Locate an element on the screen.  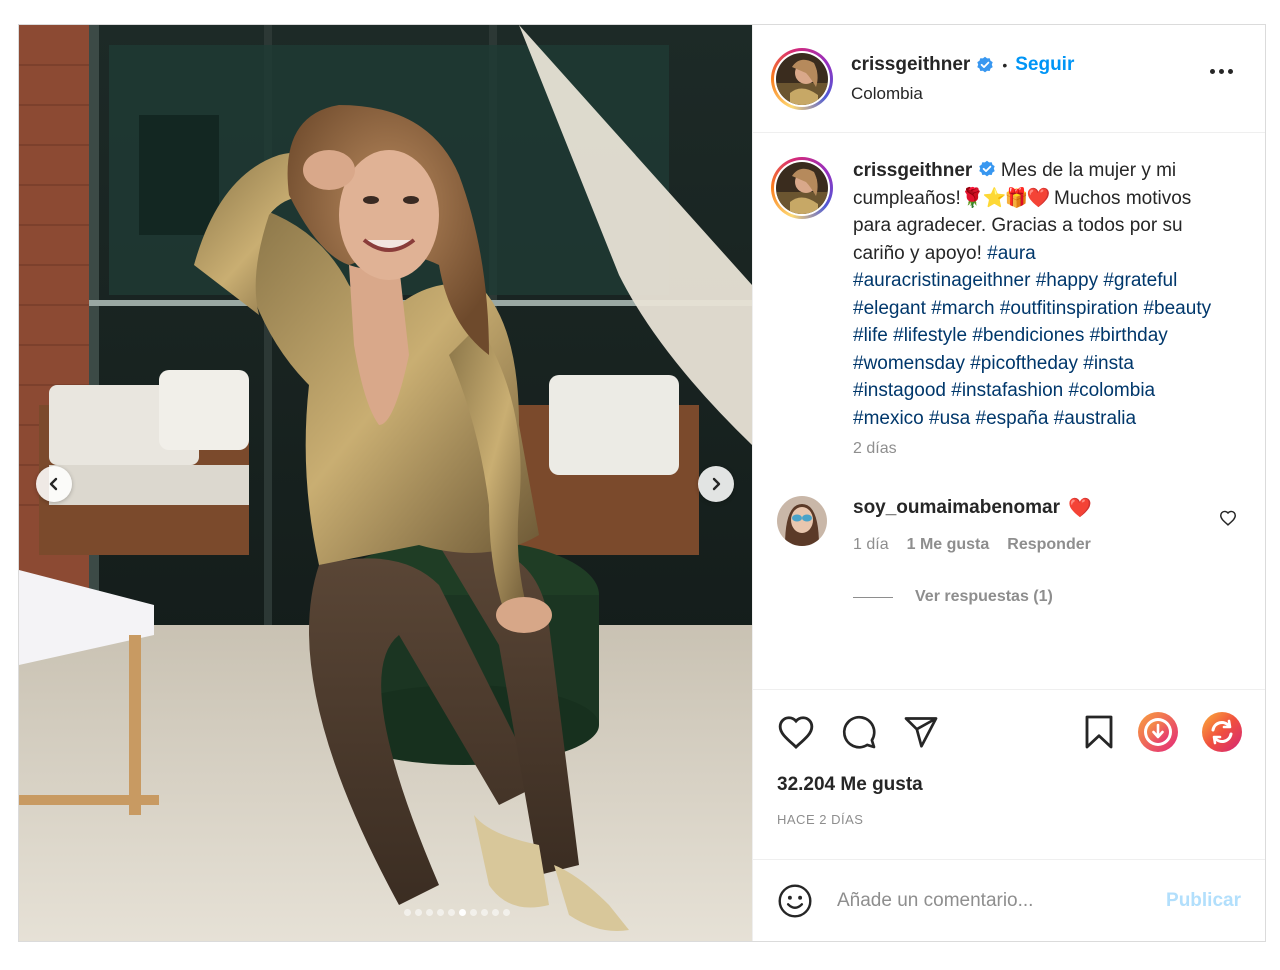
bookmark-icon is located at coordinates (1099, 732).